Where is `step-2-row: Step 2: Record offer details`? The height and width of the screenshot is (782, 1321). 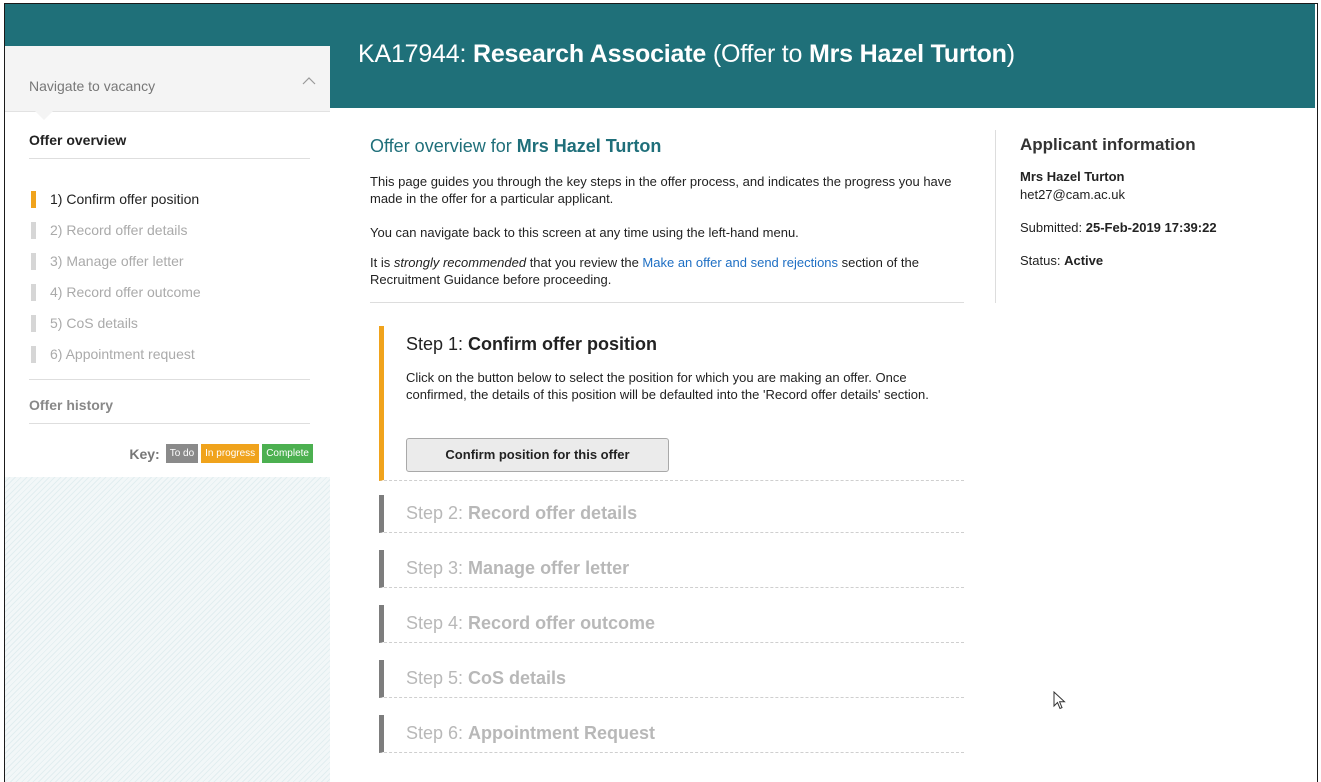 step-2-row: Step 2: Record offer details is located at coordinates (671, 514).